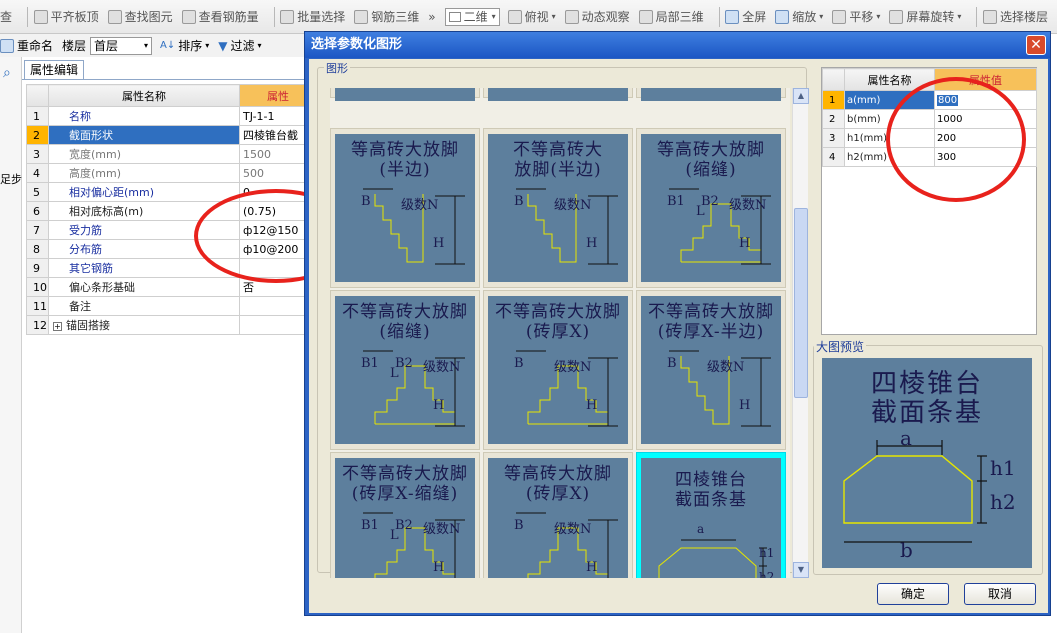 Image resolution: width=1057 pixels, height=633 pixels. I want to click on toolbar-batch-select: 批量选择, so click(312, 16).